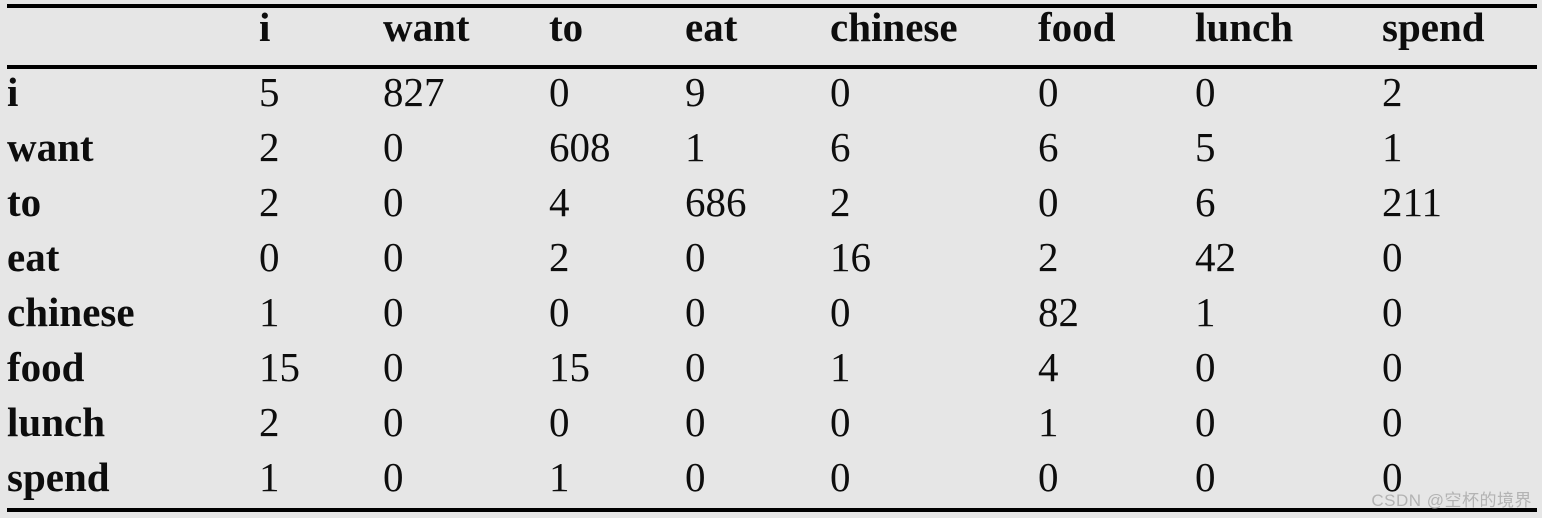 The image size is (1542, 518). Describe the element at coordinates (1412, 202) in the screenshot. I see `cell-to-spend: 211` at that location.